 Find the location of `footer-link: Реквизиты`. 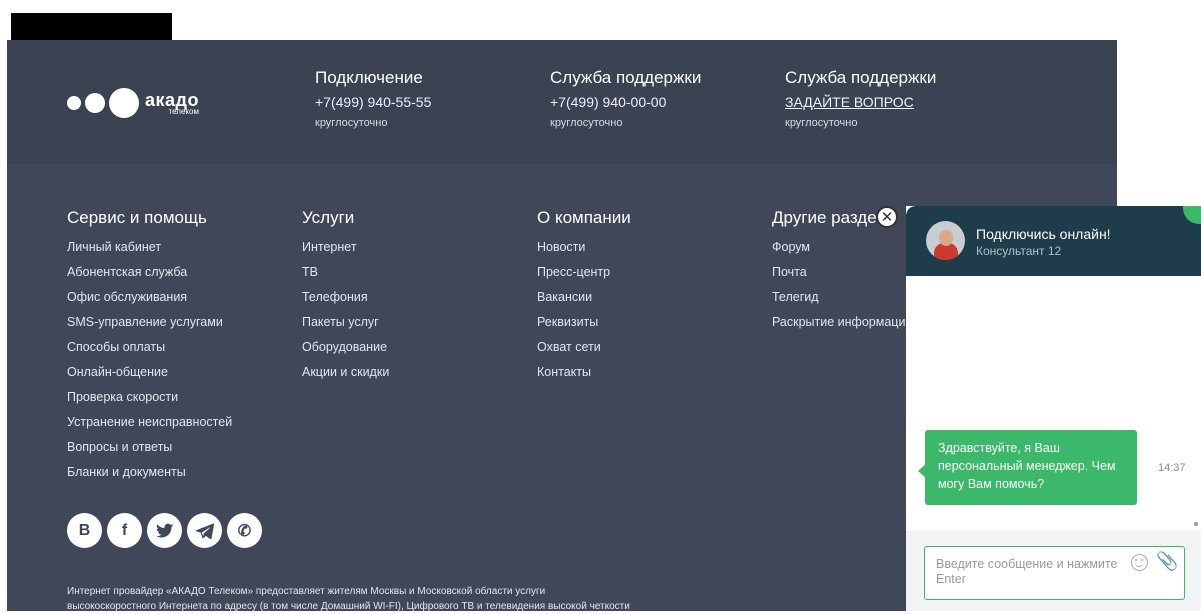

footer-link: Реквизиты is located at coordinates (584, 327).